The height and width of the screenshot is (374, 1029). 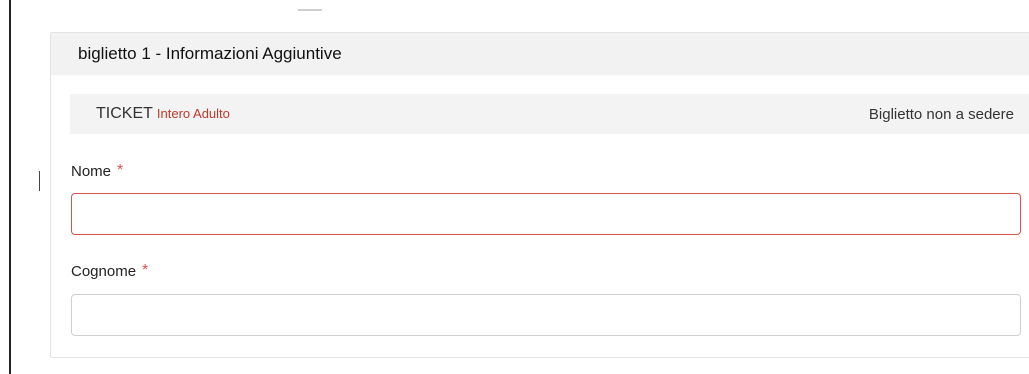 What do you see at coordinates (193, 113) in the screenshot?
I see `ticket-description: Intero Adulto` at bounding box center [193, 113].